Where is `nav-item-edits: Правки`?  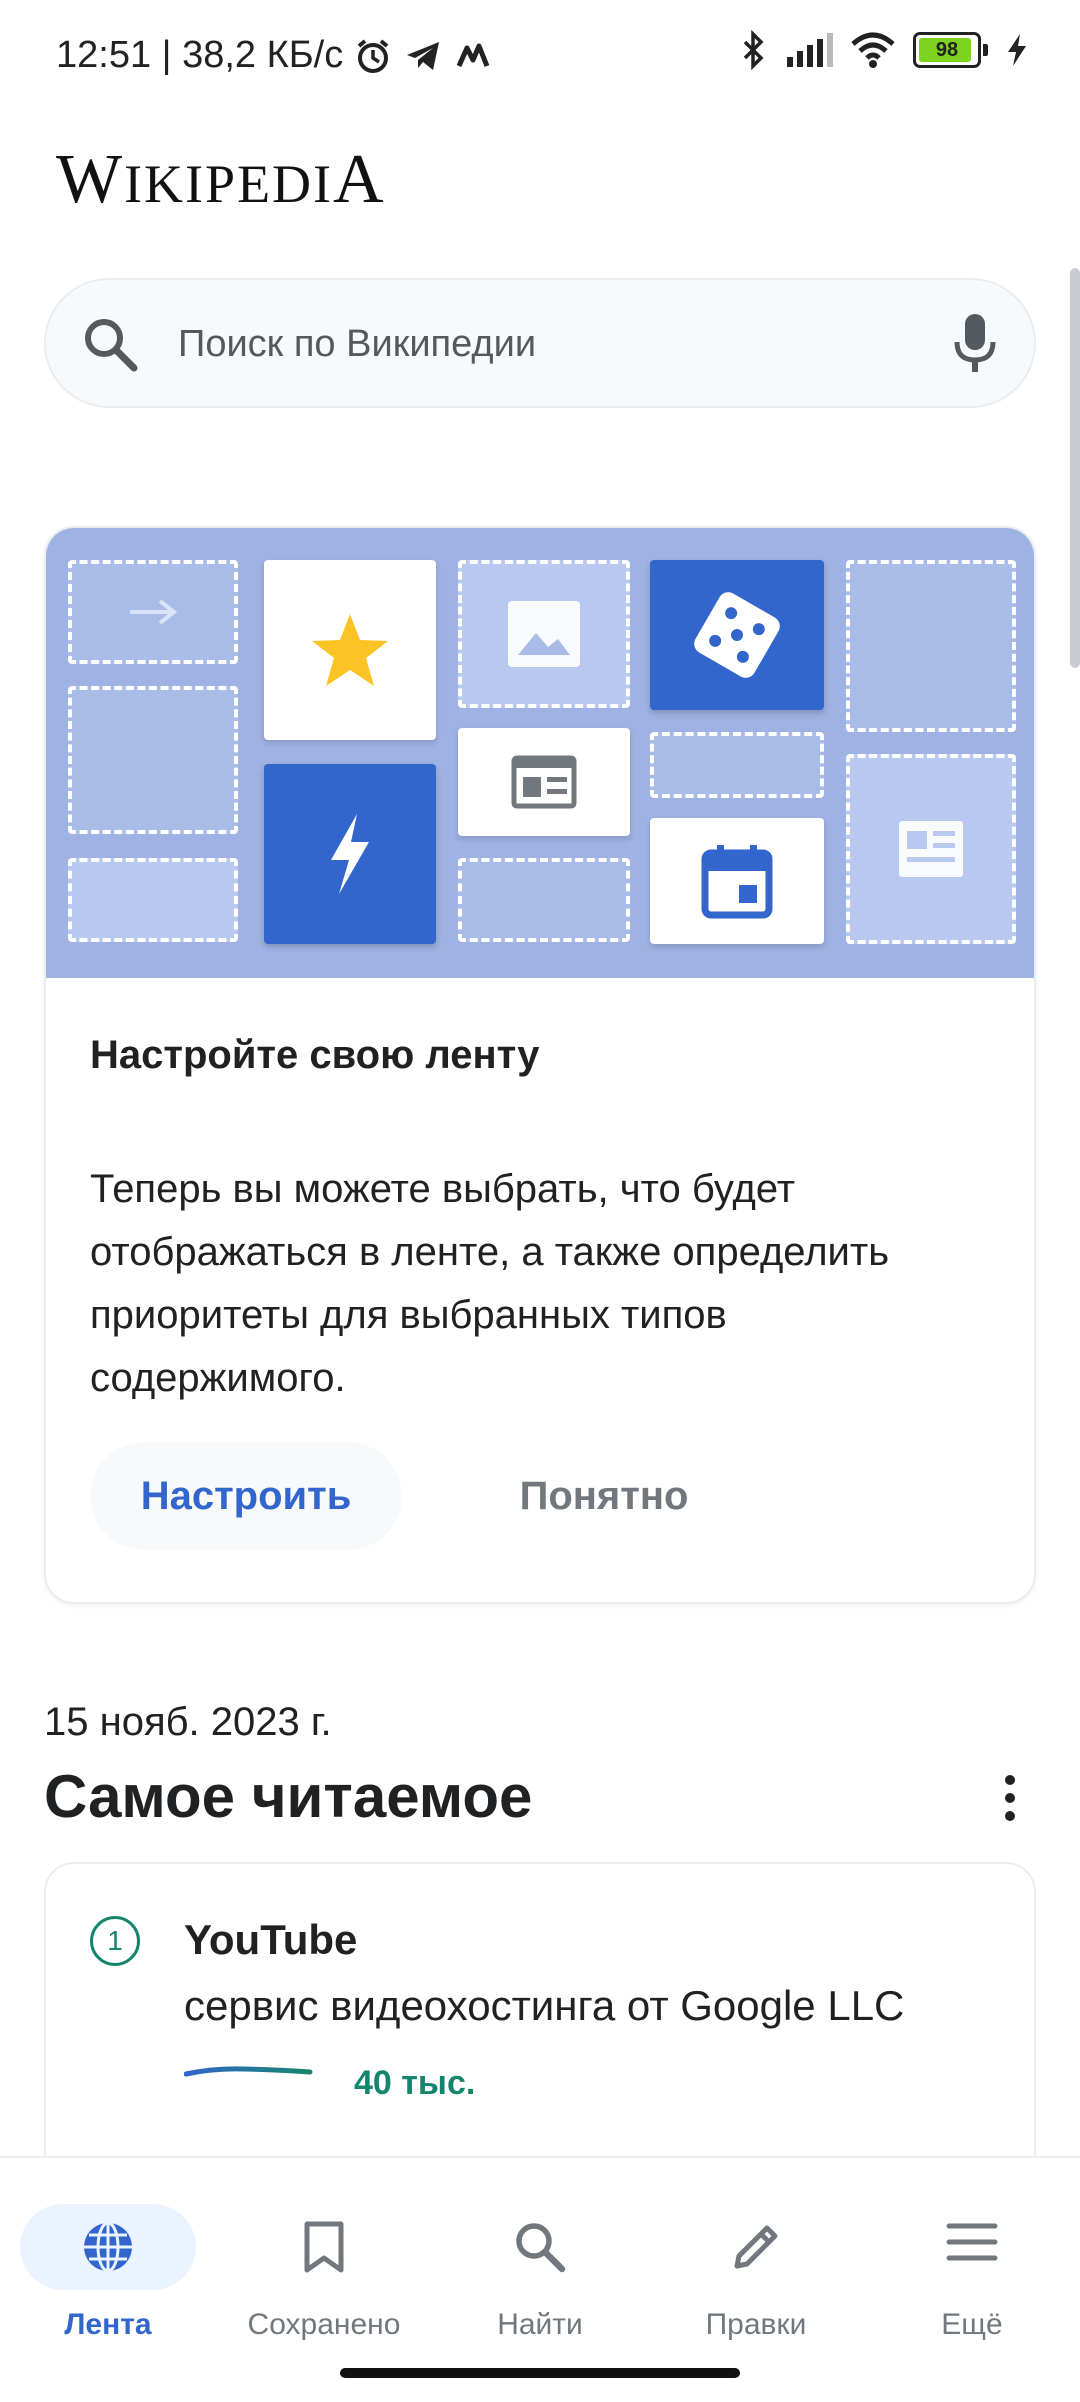
nav-item-edits: Правки is located at coordinates (756, 2260).